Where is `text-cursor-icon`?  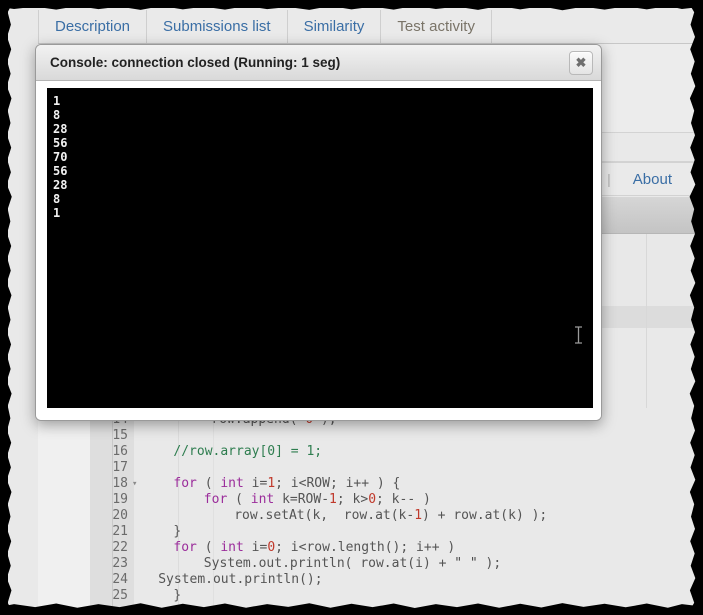
text-cursor-icon is located at coordinates (578, 335).